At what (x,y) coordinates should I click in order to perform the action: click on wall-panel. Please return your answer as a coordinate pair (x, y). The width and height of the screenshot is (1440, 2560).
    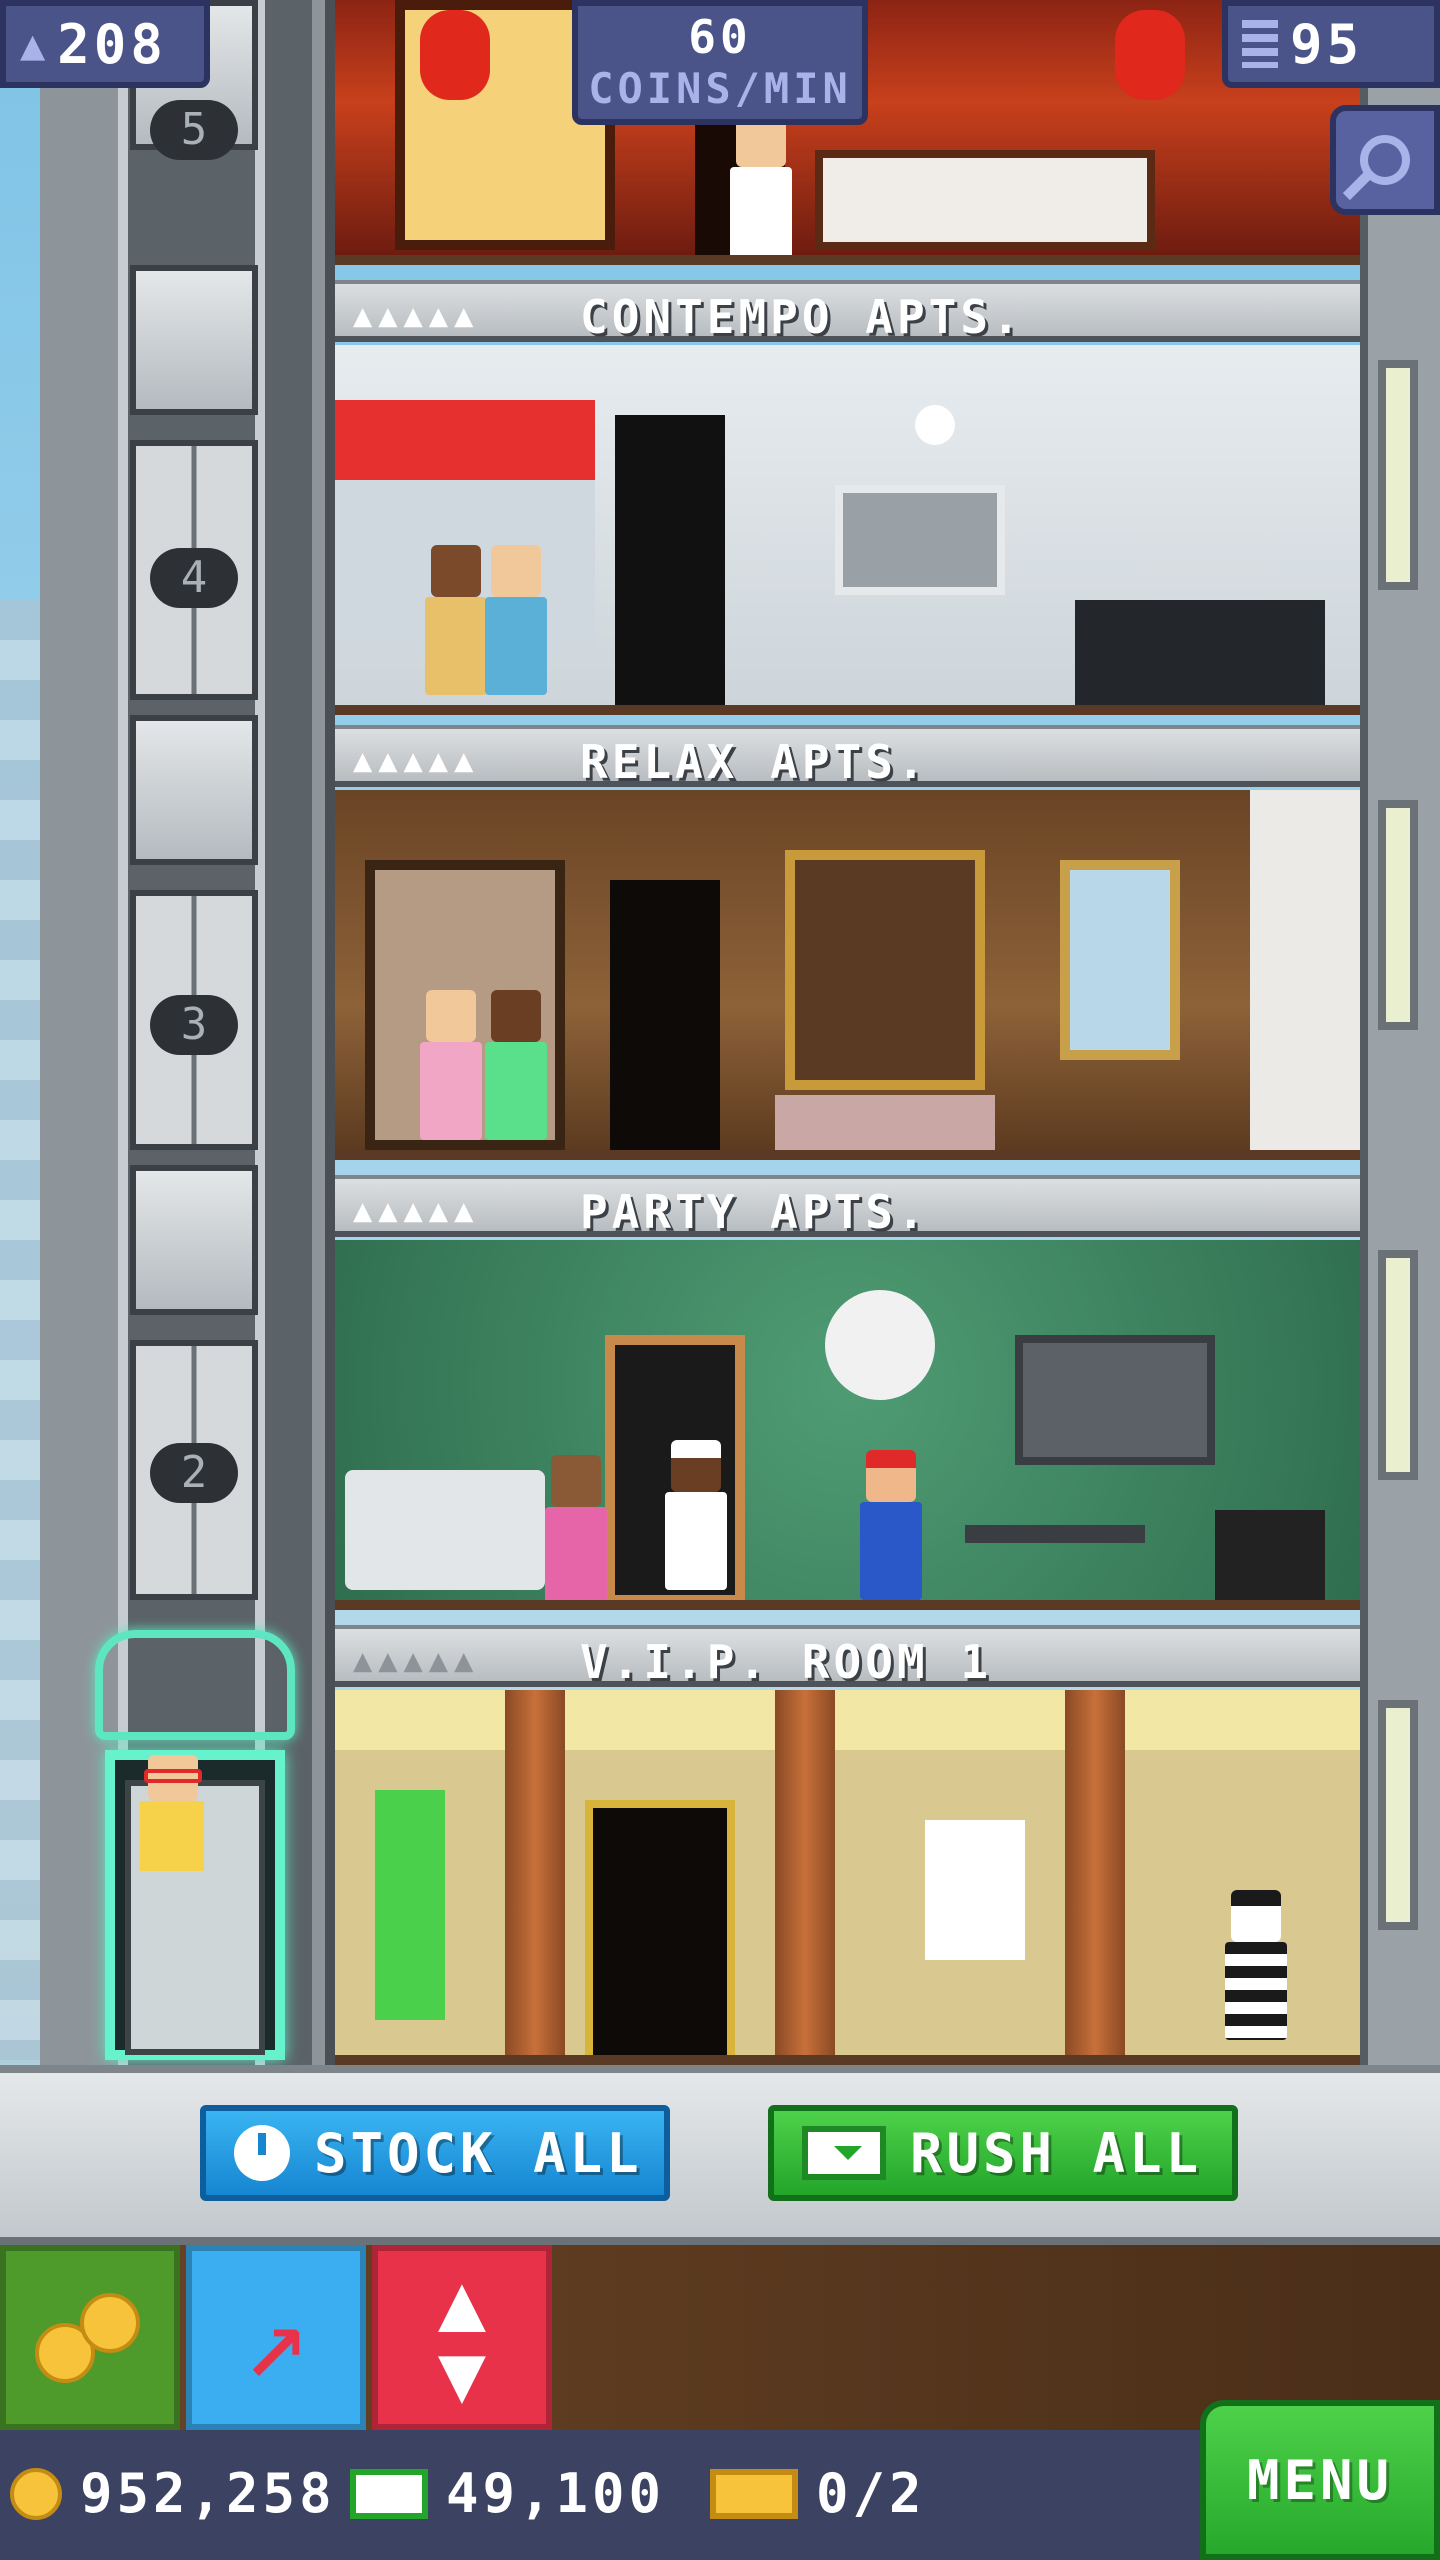
    Looking at the image, I should click on (885, 970).